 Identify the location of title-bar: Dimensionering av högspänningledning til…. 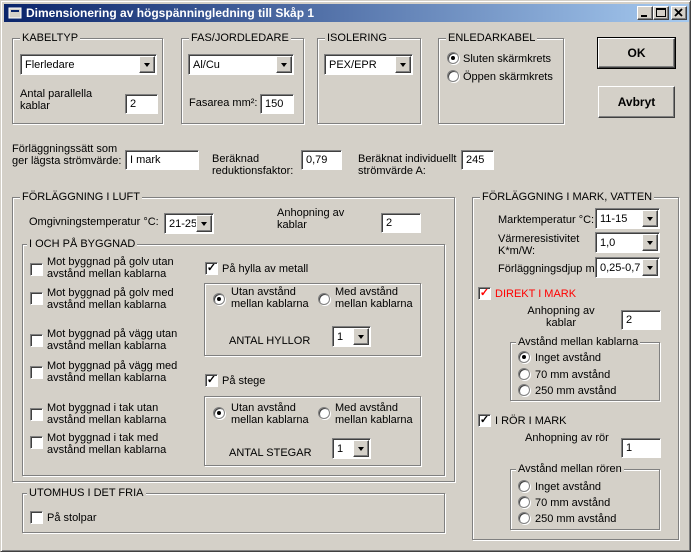
(346, 13).